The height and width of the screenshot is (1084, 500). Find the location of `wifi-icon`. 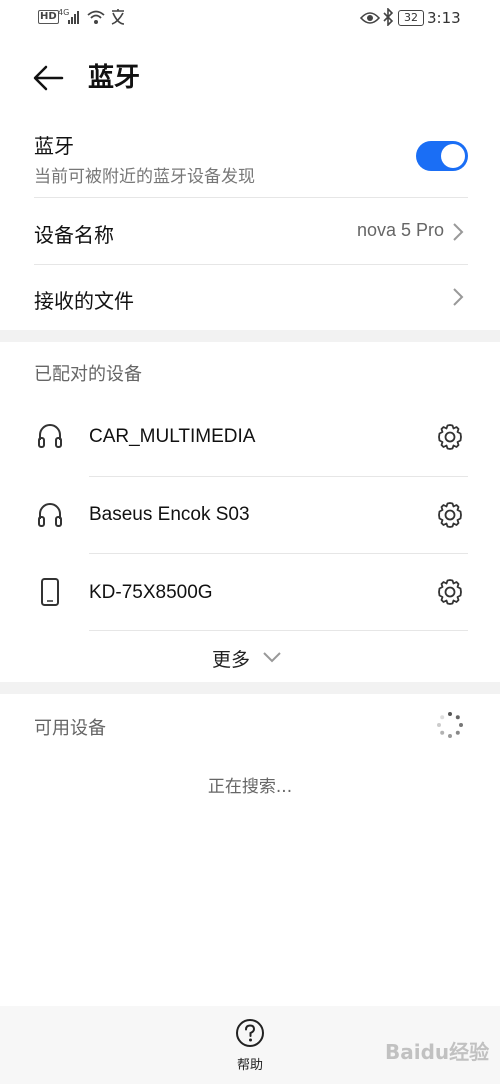

wifi-icon is located at coordinates (96, 19).